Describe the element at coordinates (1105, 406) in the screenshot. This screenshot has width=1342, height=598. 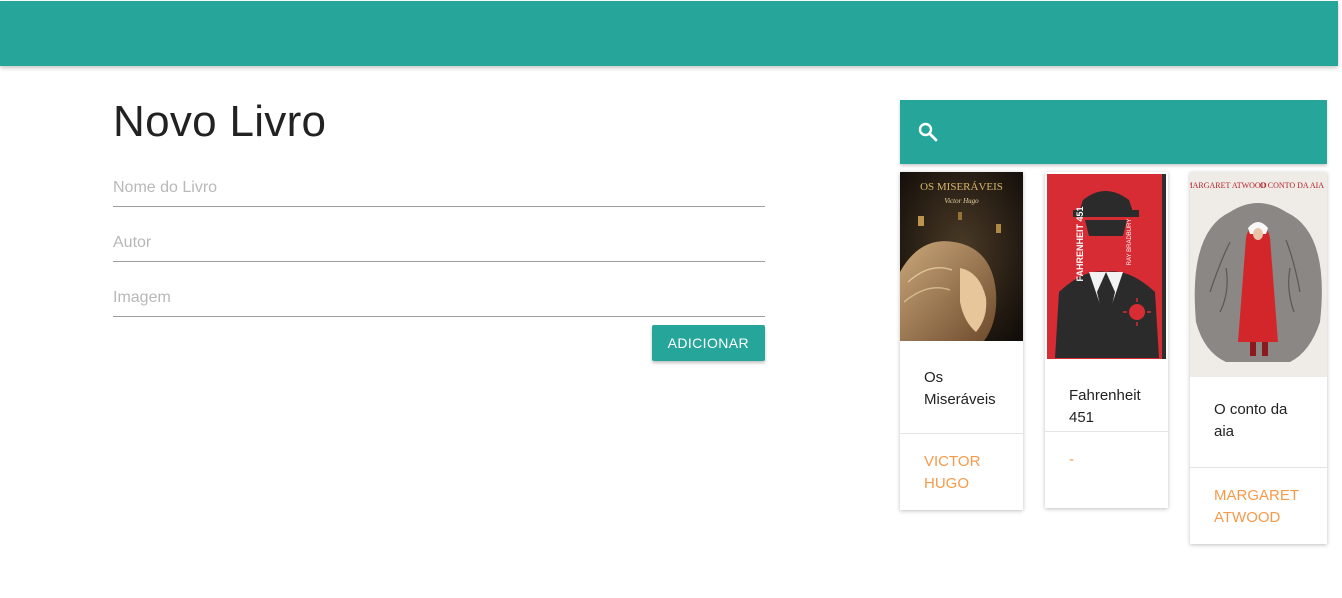
I see `book-title: Fahrenheit 451` at that location.